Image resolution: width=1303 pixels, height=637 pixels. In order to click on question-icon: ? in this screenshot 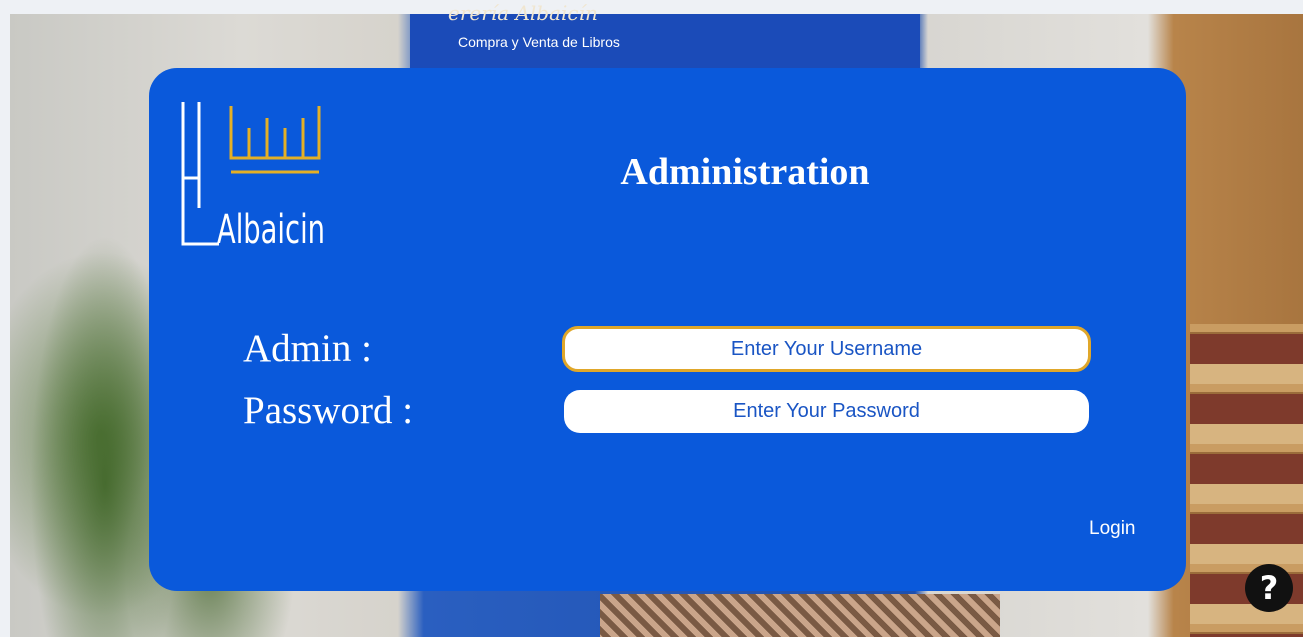, I will do `click(1269, 588)`.